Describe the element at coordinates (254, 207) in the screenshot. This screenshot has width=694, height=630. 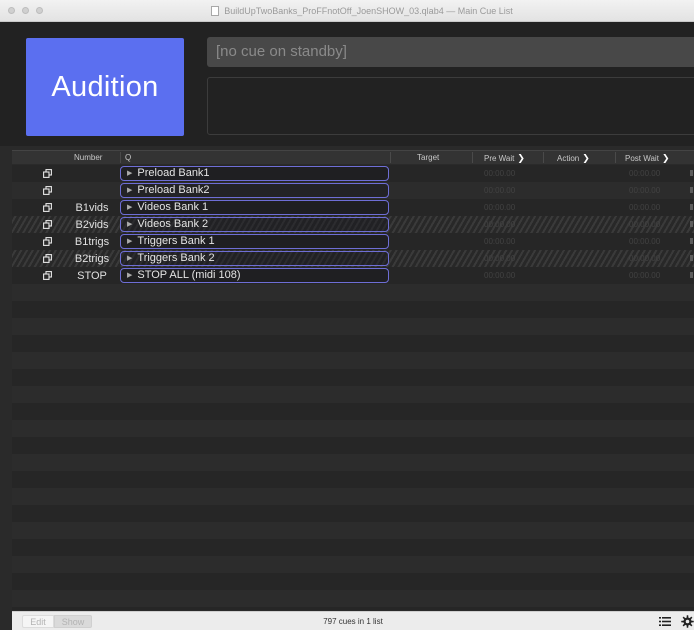
I see `cue-name: ▶ Videos Bank 1` at that location.